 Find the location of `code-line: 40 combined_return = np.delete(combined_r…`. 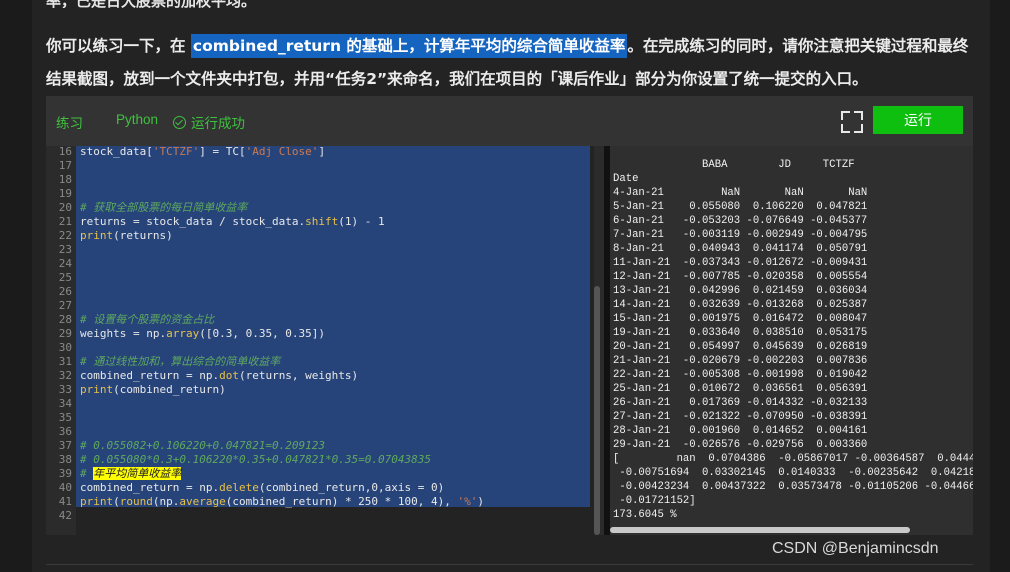

code-line: 40 combined_return = np.delete(combined_r… is located at coordinates (322, 488).